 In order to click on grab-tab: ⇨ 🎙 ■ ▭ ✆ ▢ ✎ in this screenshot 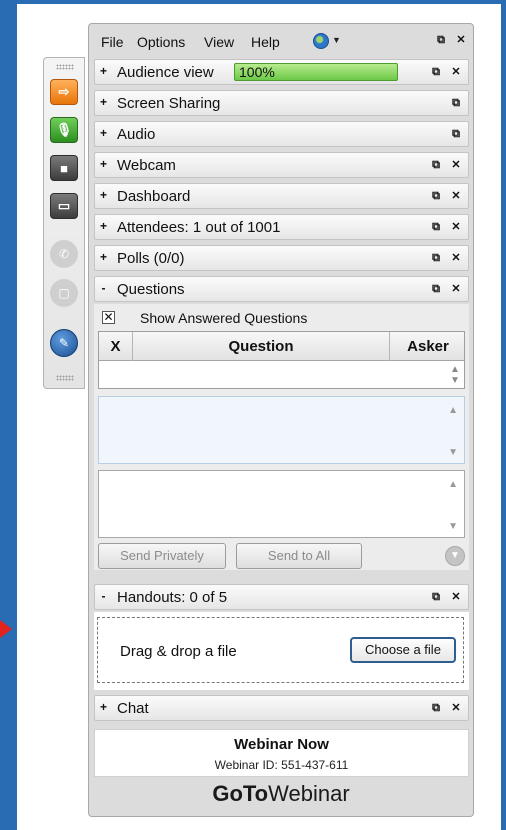, I will do `click(64, 223)`.